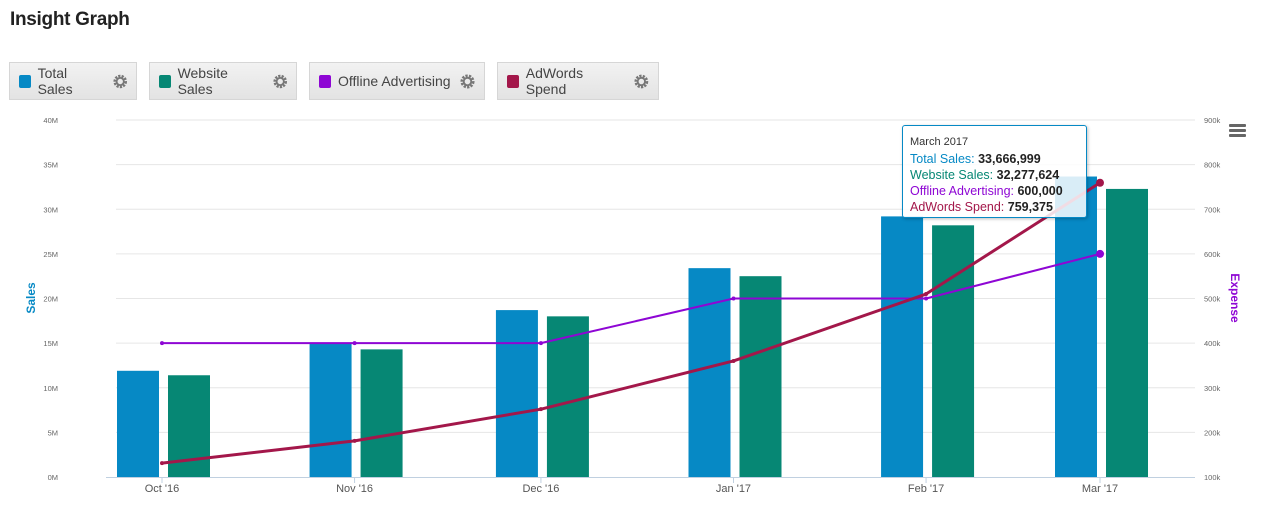  What do you see at coordinates (25, 81) in the screenshot?
I see `total-sales-swatch` at bounding box center [25, 81].